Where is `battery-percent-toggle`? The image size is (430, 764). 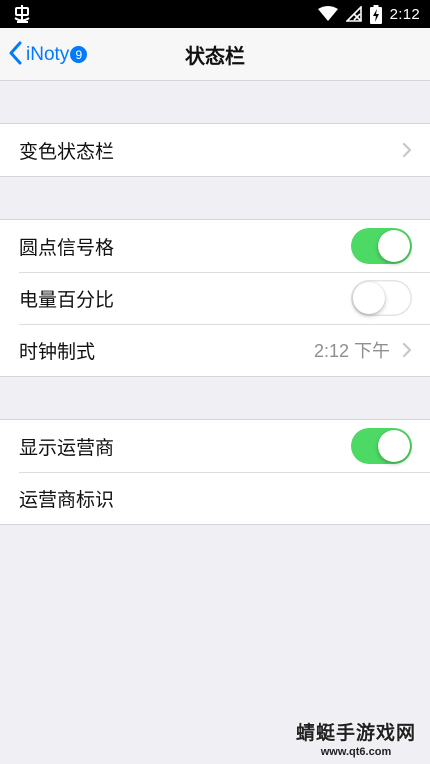
battery-percent-toggle is located at coordinates (381, 298).